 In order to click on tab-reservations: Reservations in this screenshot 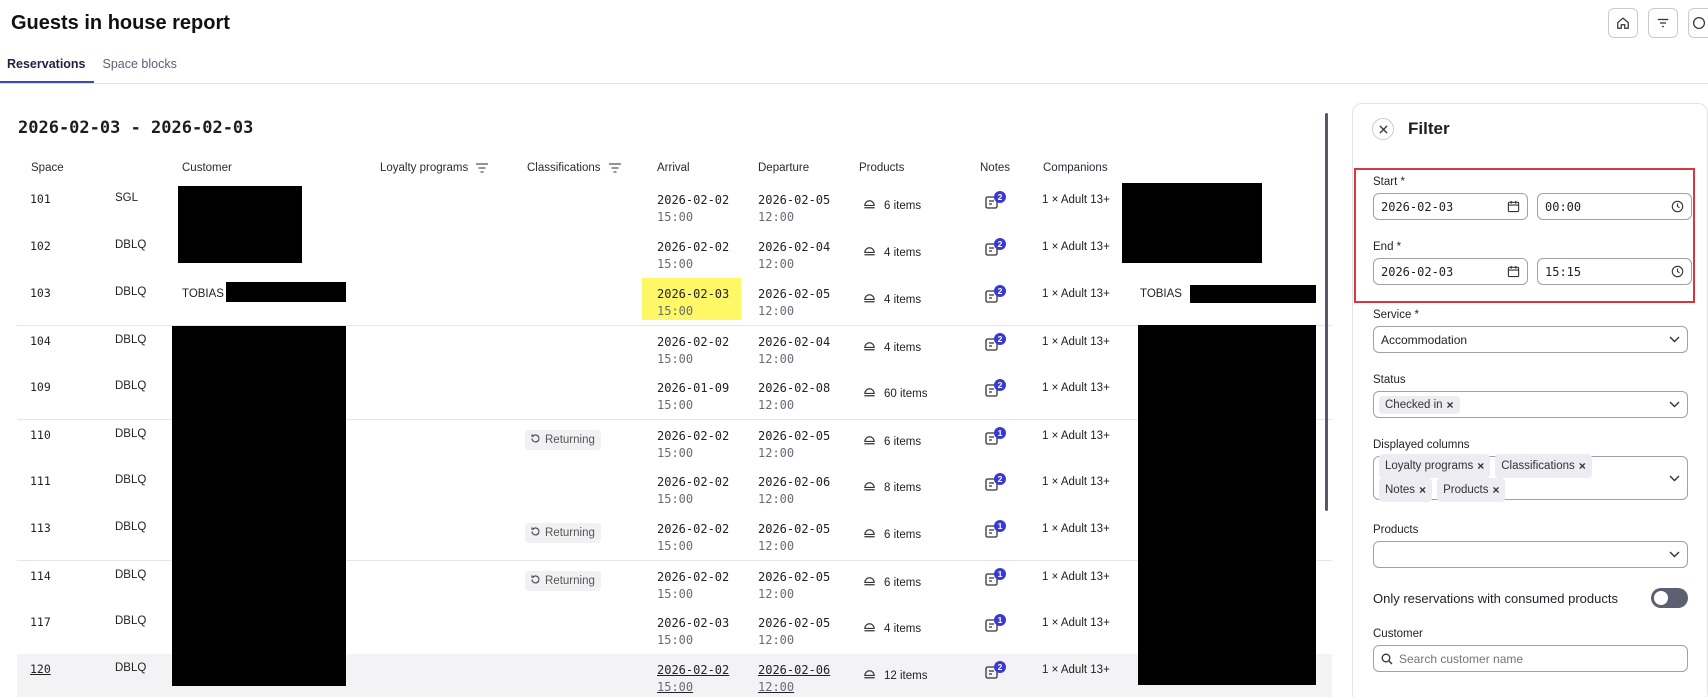, I will do `click(47, 67)`.